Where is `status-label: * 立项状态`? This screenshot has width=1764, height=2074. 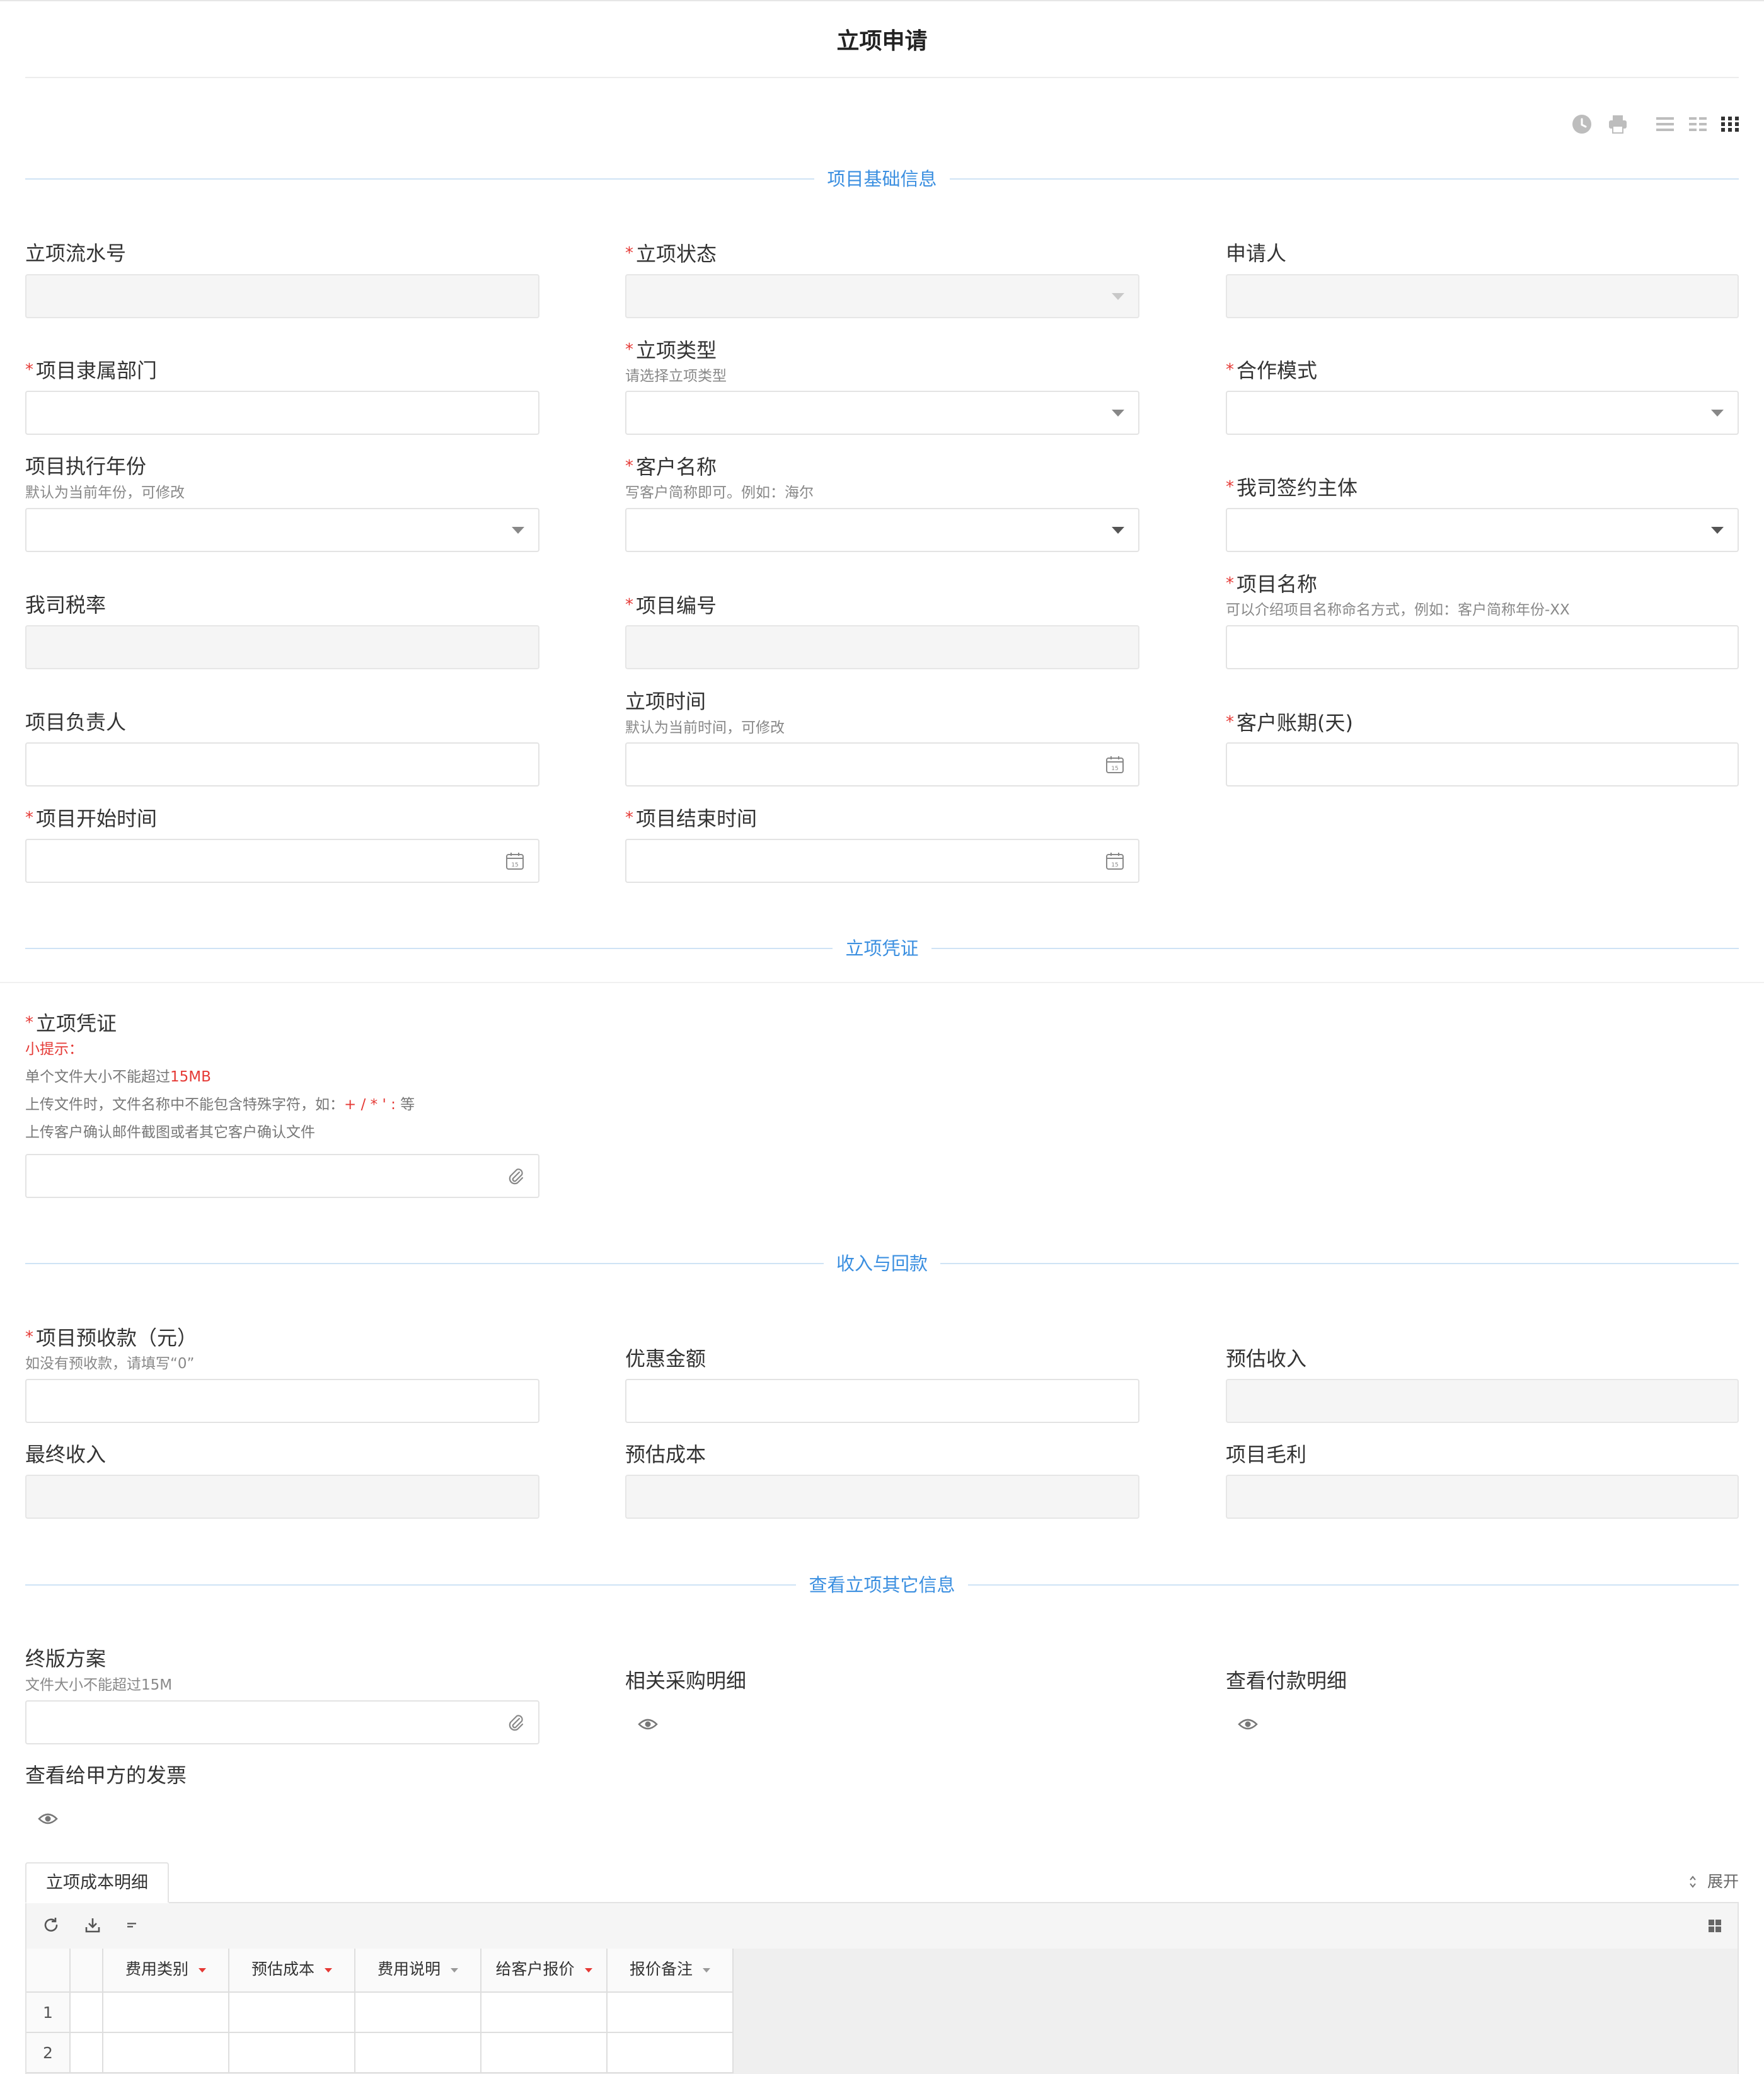
status-label: * 立项状态 is located at coordinates (671, 254).